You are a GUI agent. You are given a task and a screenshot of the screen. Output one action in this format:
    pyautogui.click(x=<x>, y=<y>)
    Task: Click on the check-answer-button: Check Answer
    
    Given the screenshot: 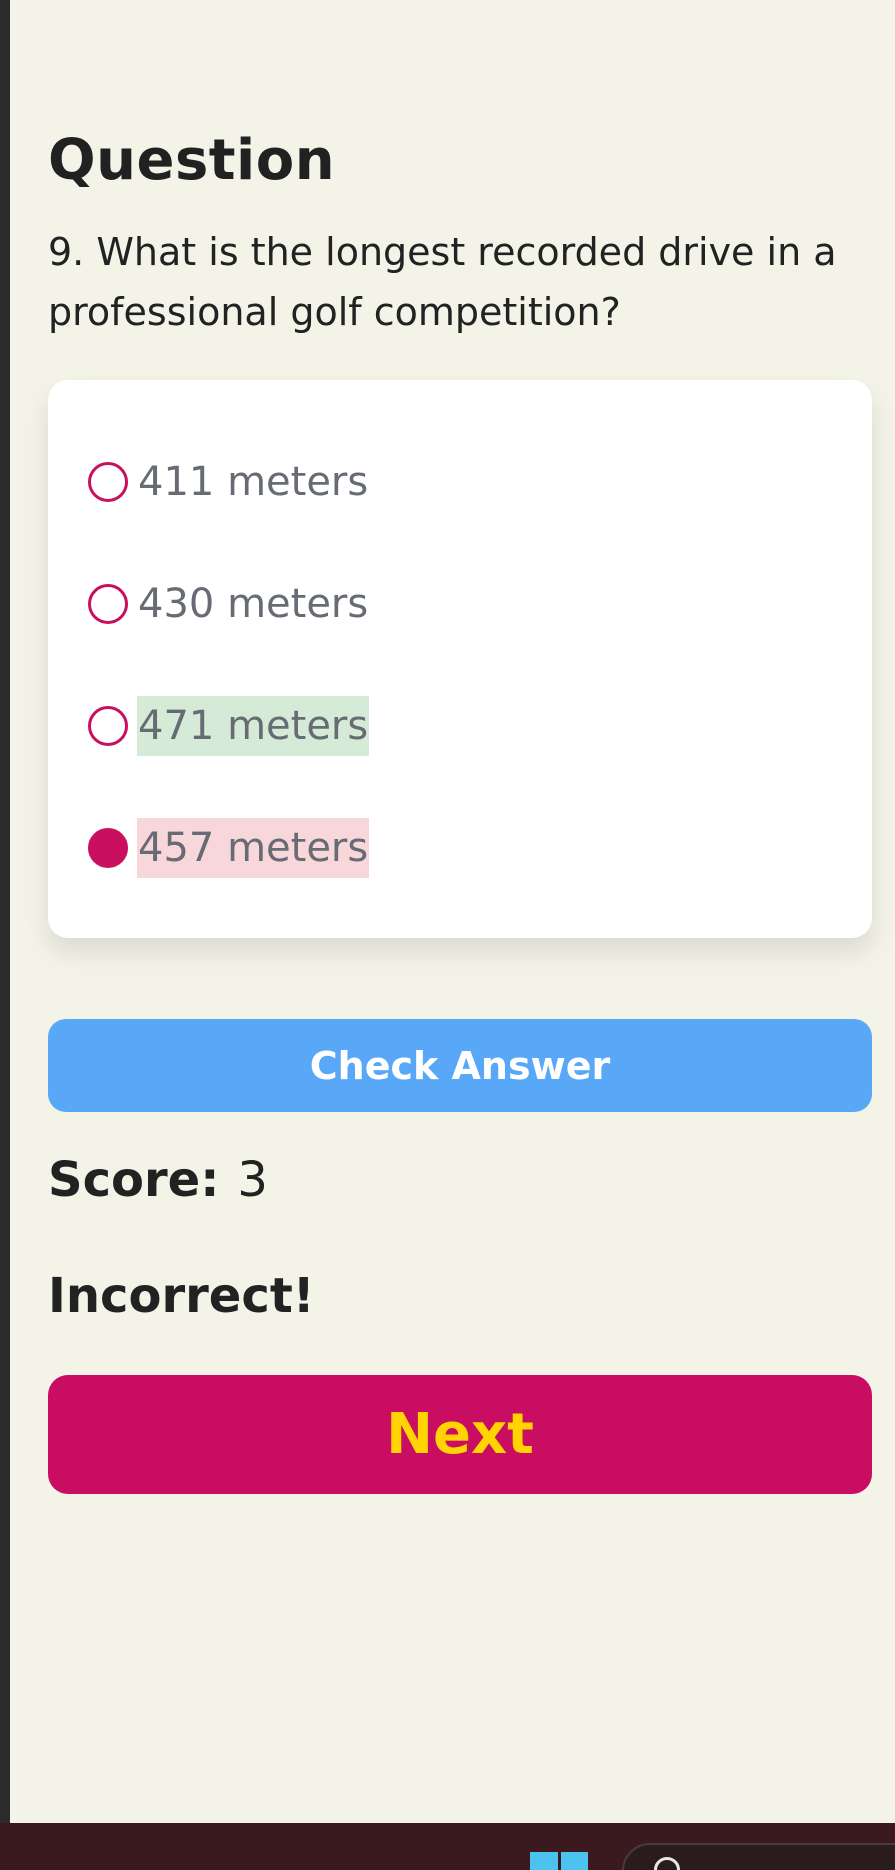 What is the action you would take?
    pyautogui.click(x=460, y=1065)
    